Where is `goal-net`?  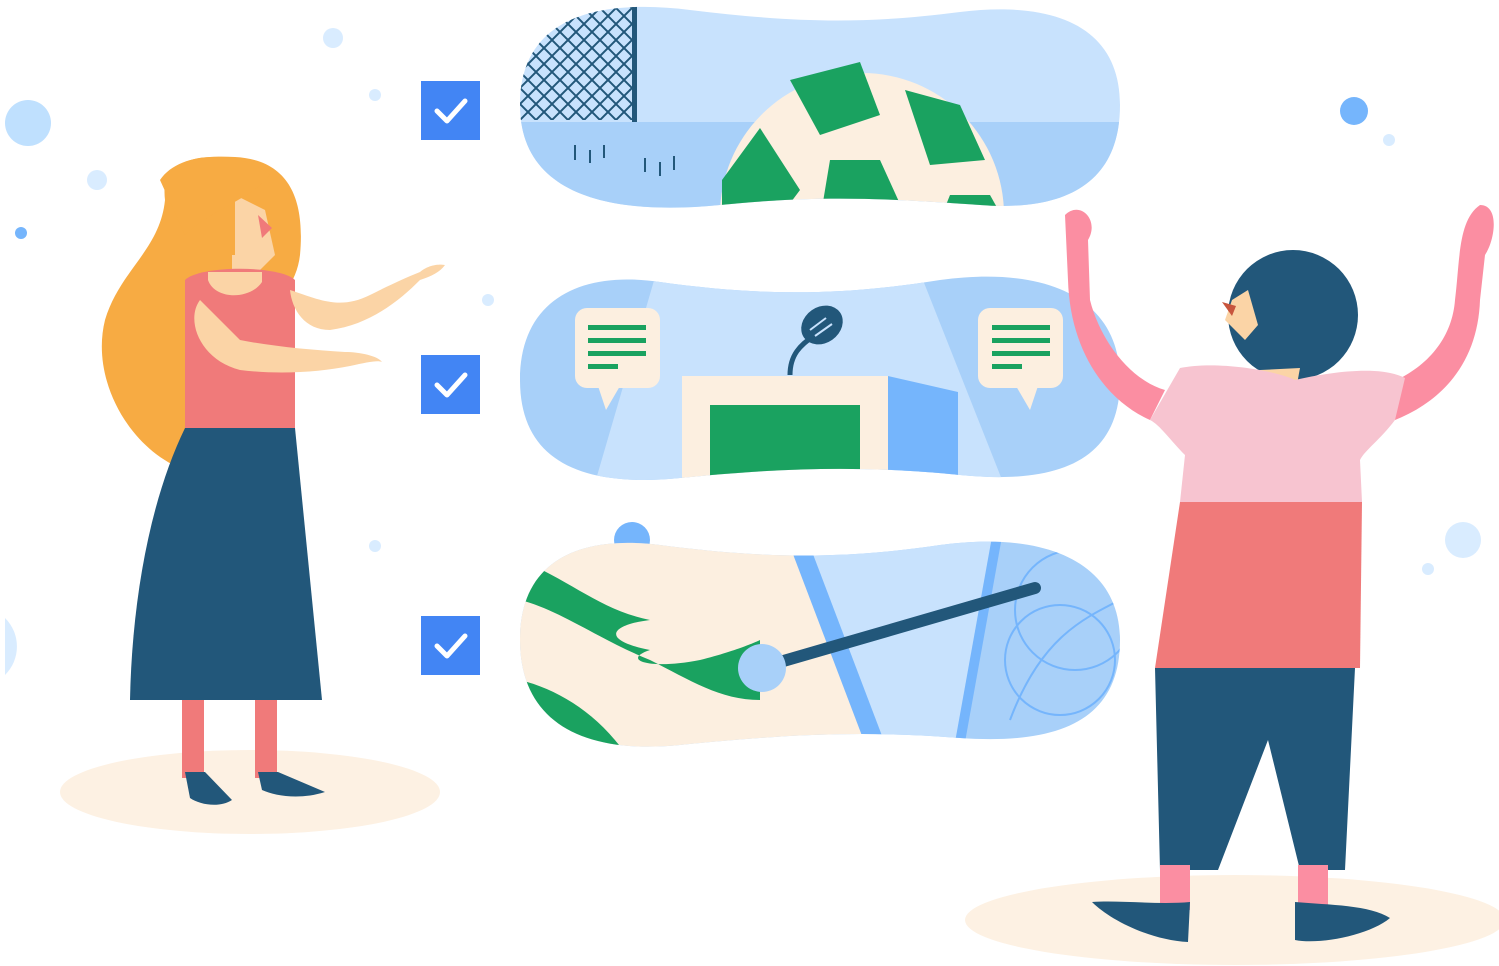
goal-net is located at coordinates (577, 63).